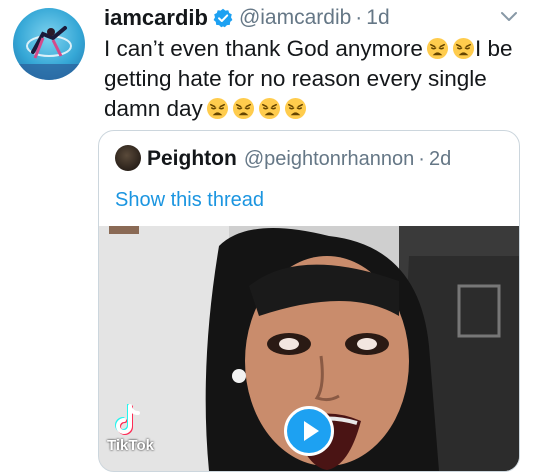 This screenshot has height=472, width=534. Describe the element at coordinates (49, 44) in the screenshot. I see `avatar` at that location.